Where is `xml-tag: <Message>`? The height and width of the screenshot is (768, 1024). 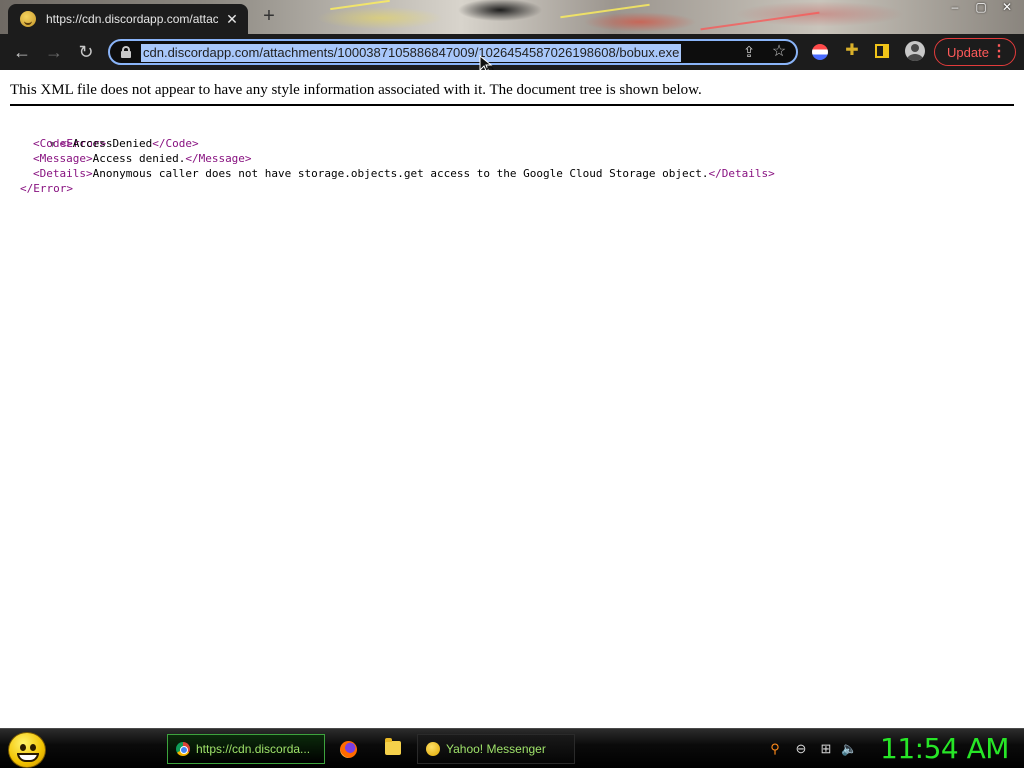
xml-tag: <Message> is located at coordinates (63, 158).